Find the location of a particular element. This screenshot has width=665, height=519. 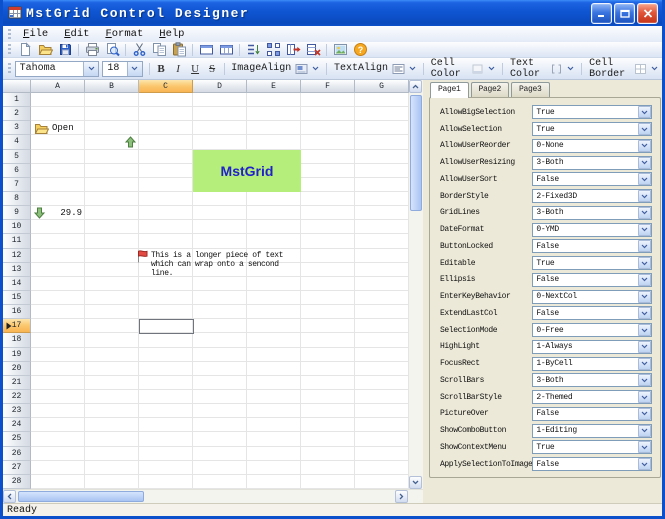

row-header-25: 25 is located at coordinates (17, 439).